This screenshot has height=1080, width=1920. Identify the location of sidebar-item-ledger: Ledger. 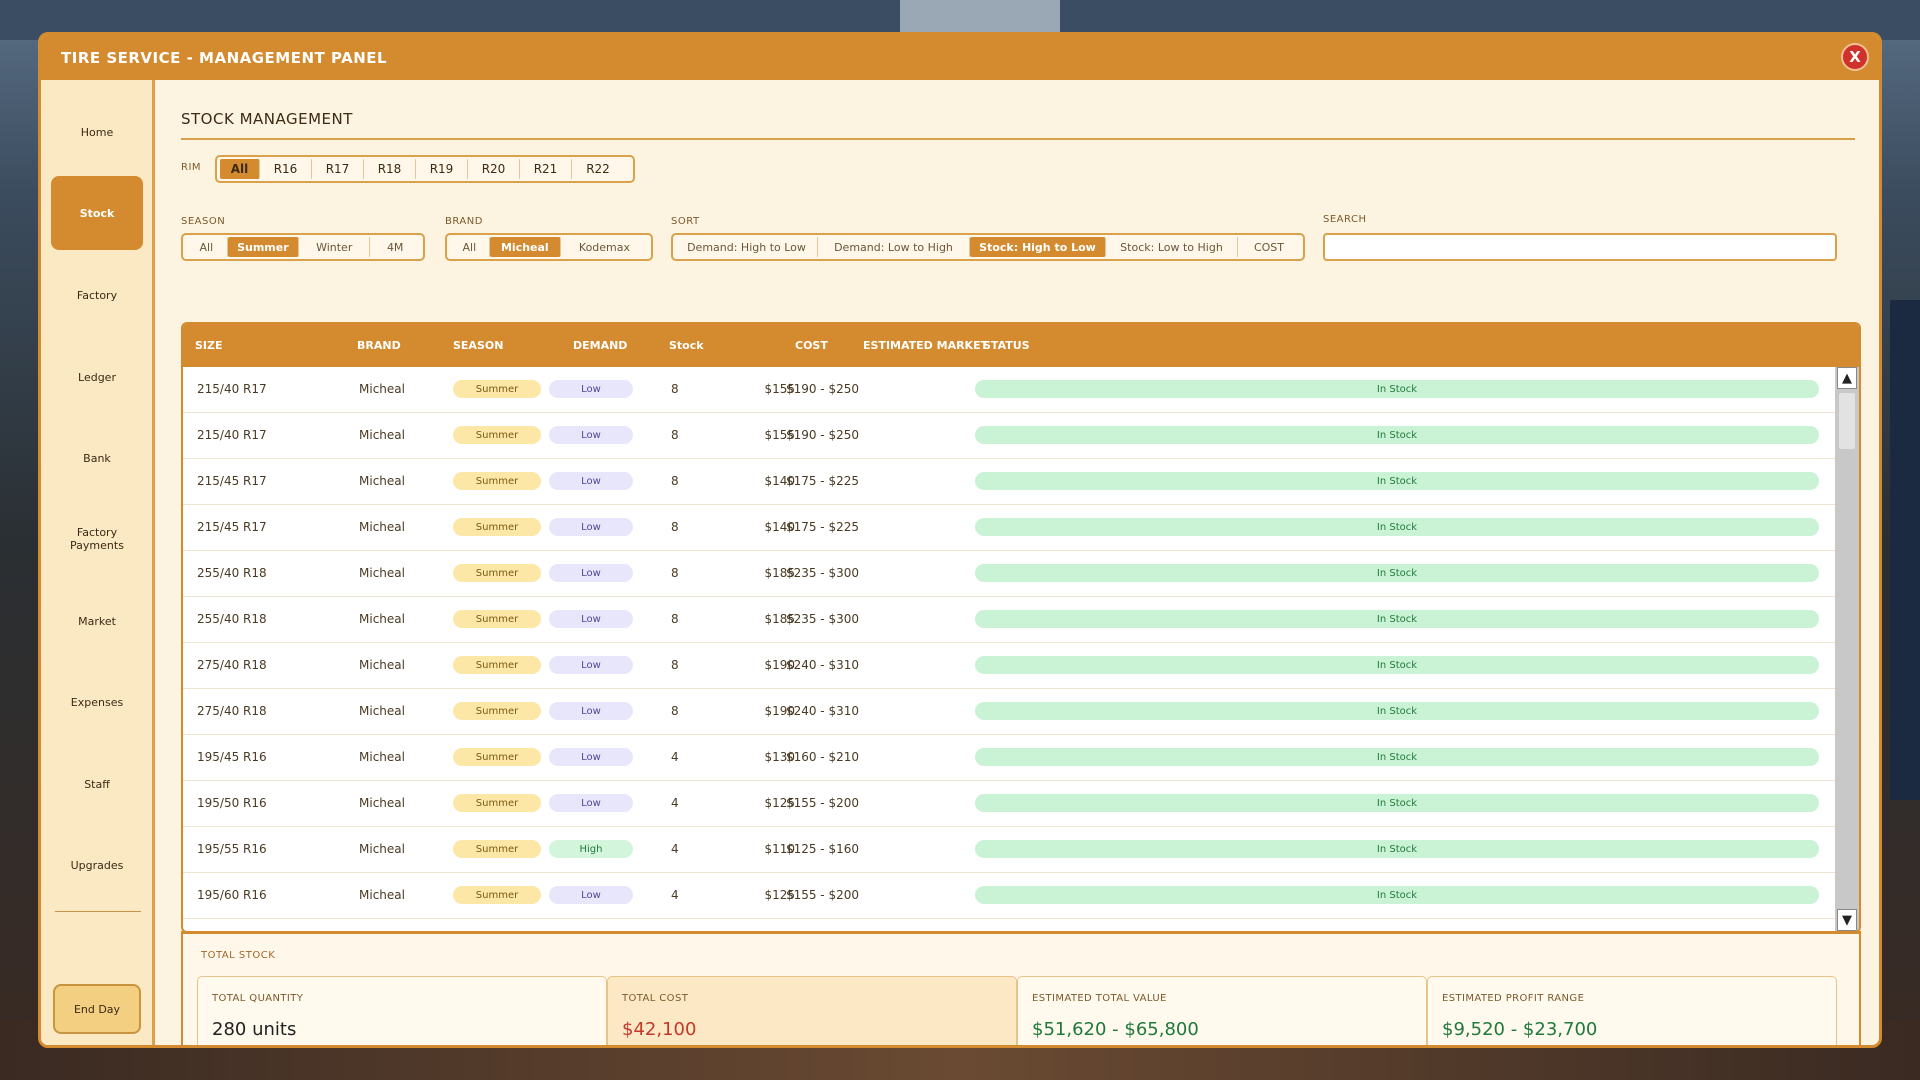
(97, 377).